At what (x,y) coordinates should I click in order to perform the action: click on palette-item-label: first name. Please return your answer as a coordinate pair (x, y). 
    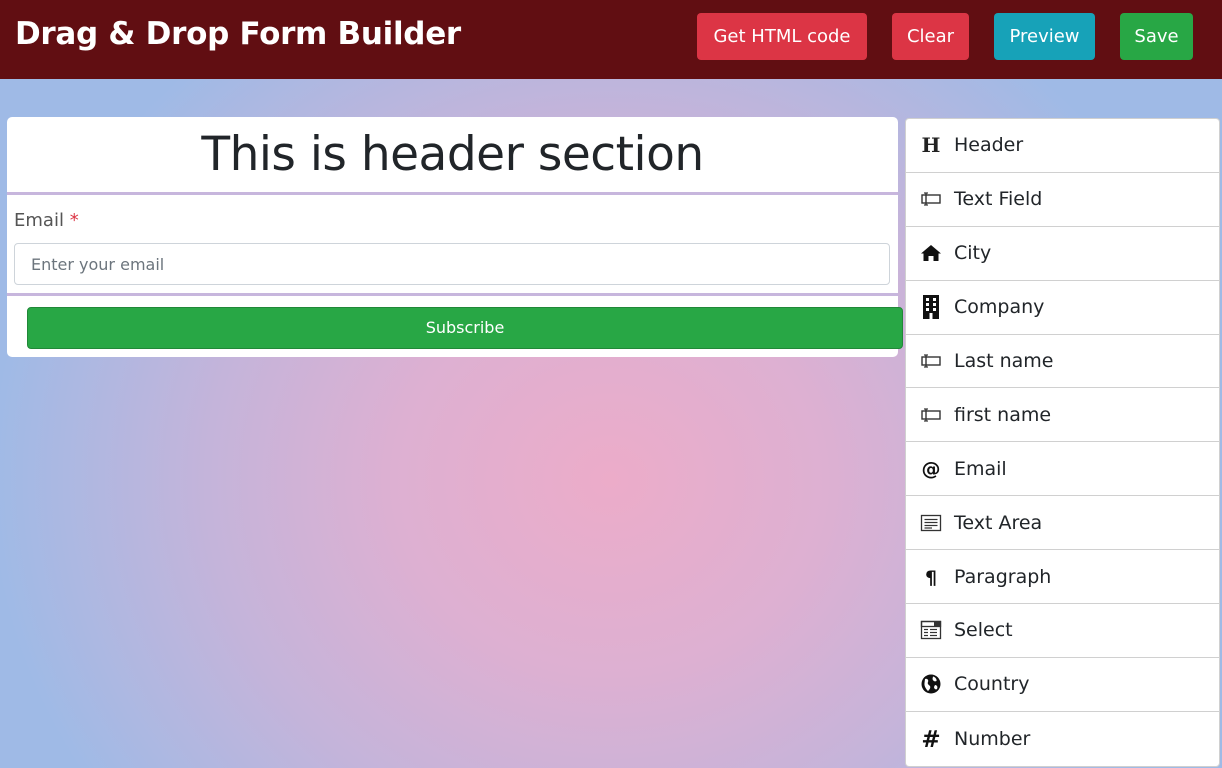
    Looking at the image, I should click on (1003, 414).